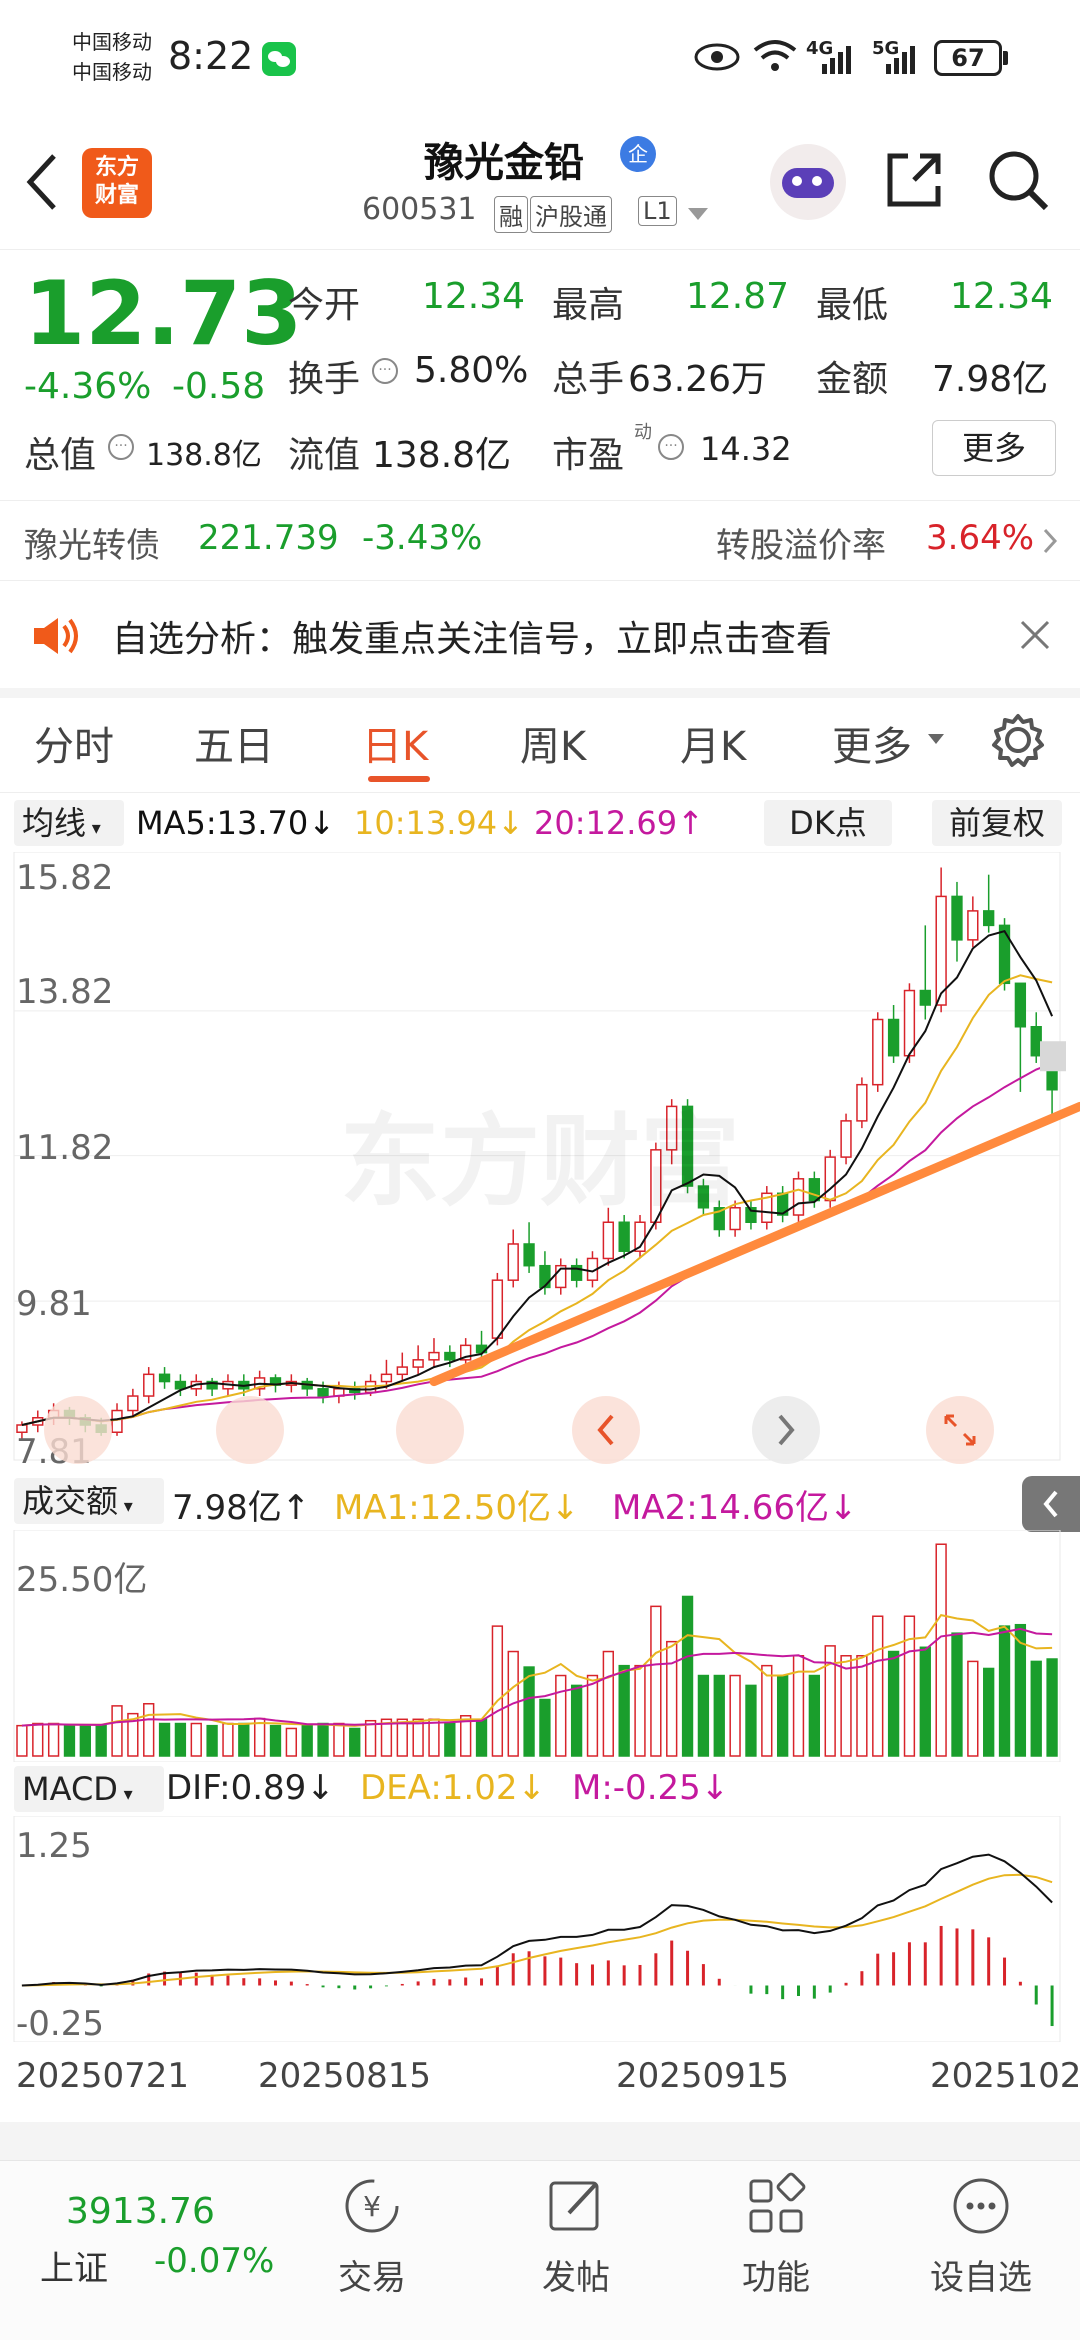 This screenshot has height=2340, width=1080. What do you see at coordinates (808, 182) in the screenshot?
I see `assistant-avatar` at bounding box center [808, 182].